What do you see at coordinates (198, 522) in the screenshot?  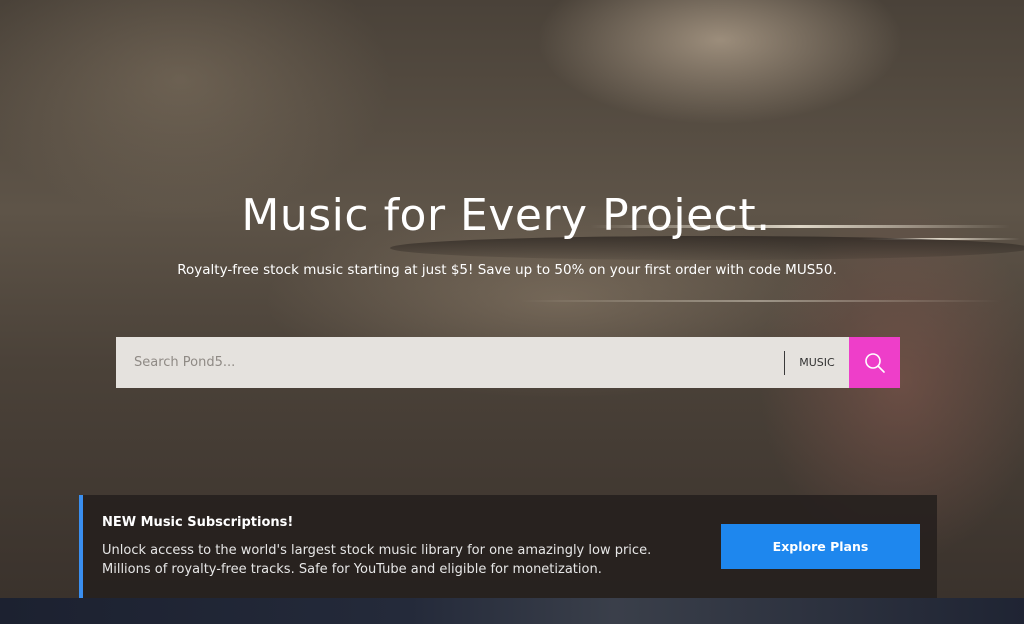 I see `banner-title: NEW Music Subscriptions!` at bounding box center [198, 522].